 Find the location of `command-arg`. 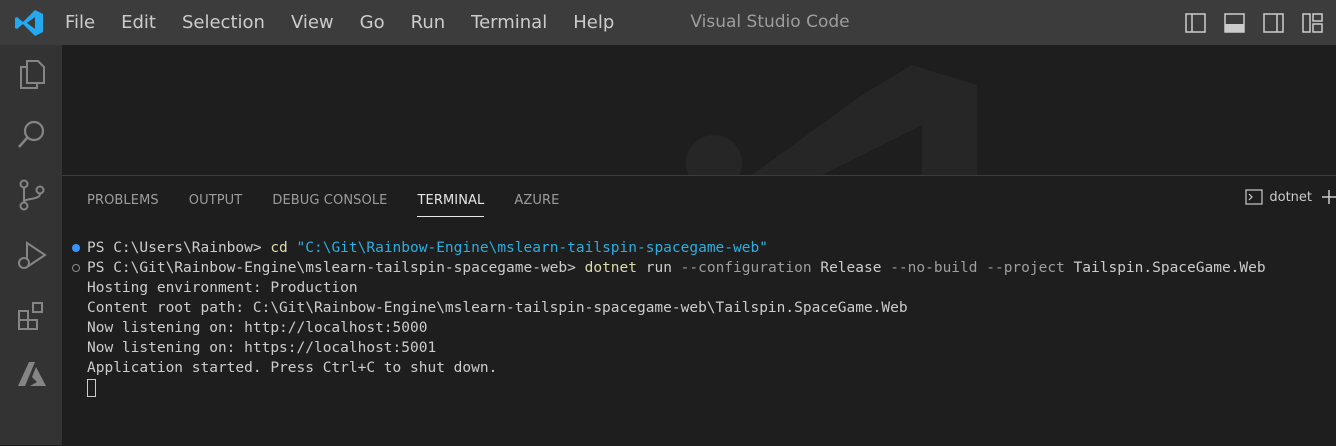

command-arg is located at coordinates (982, 268).